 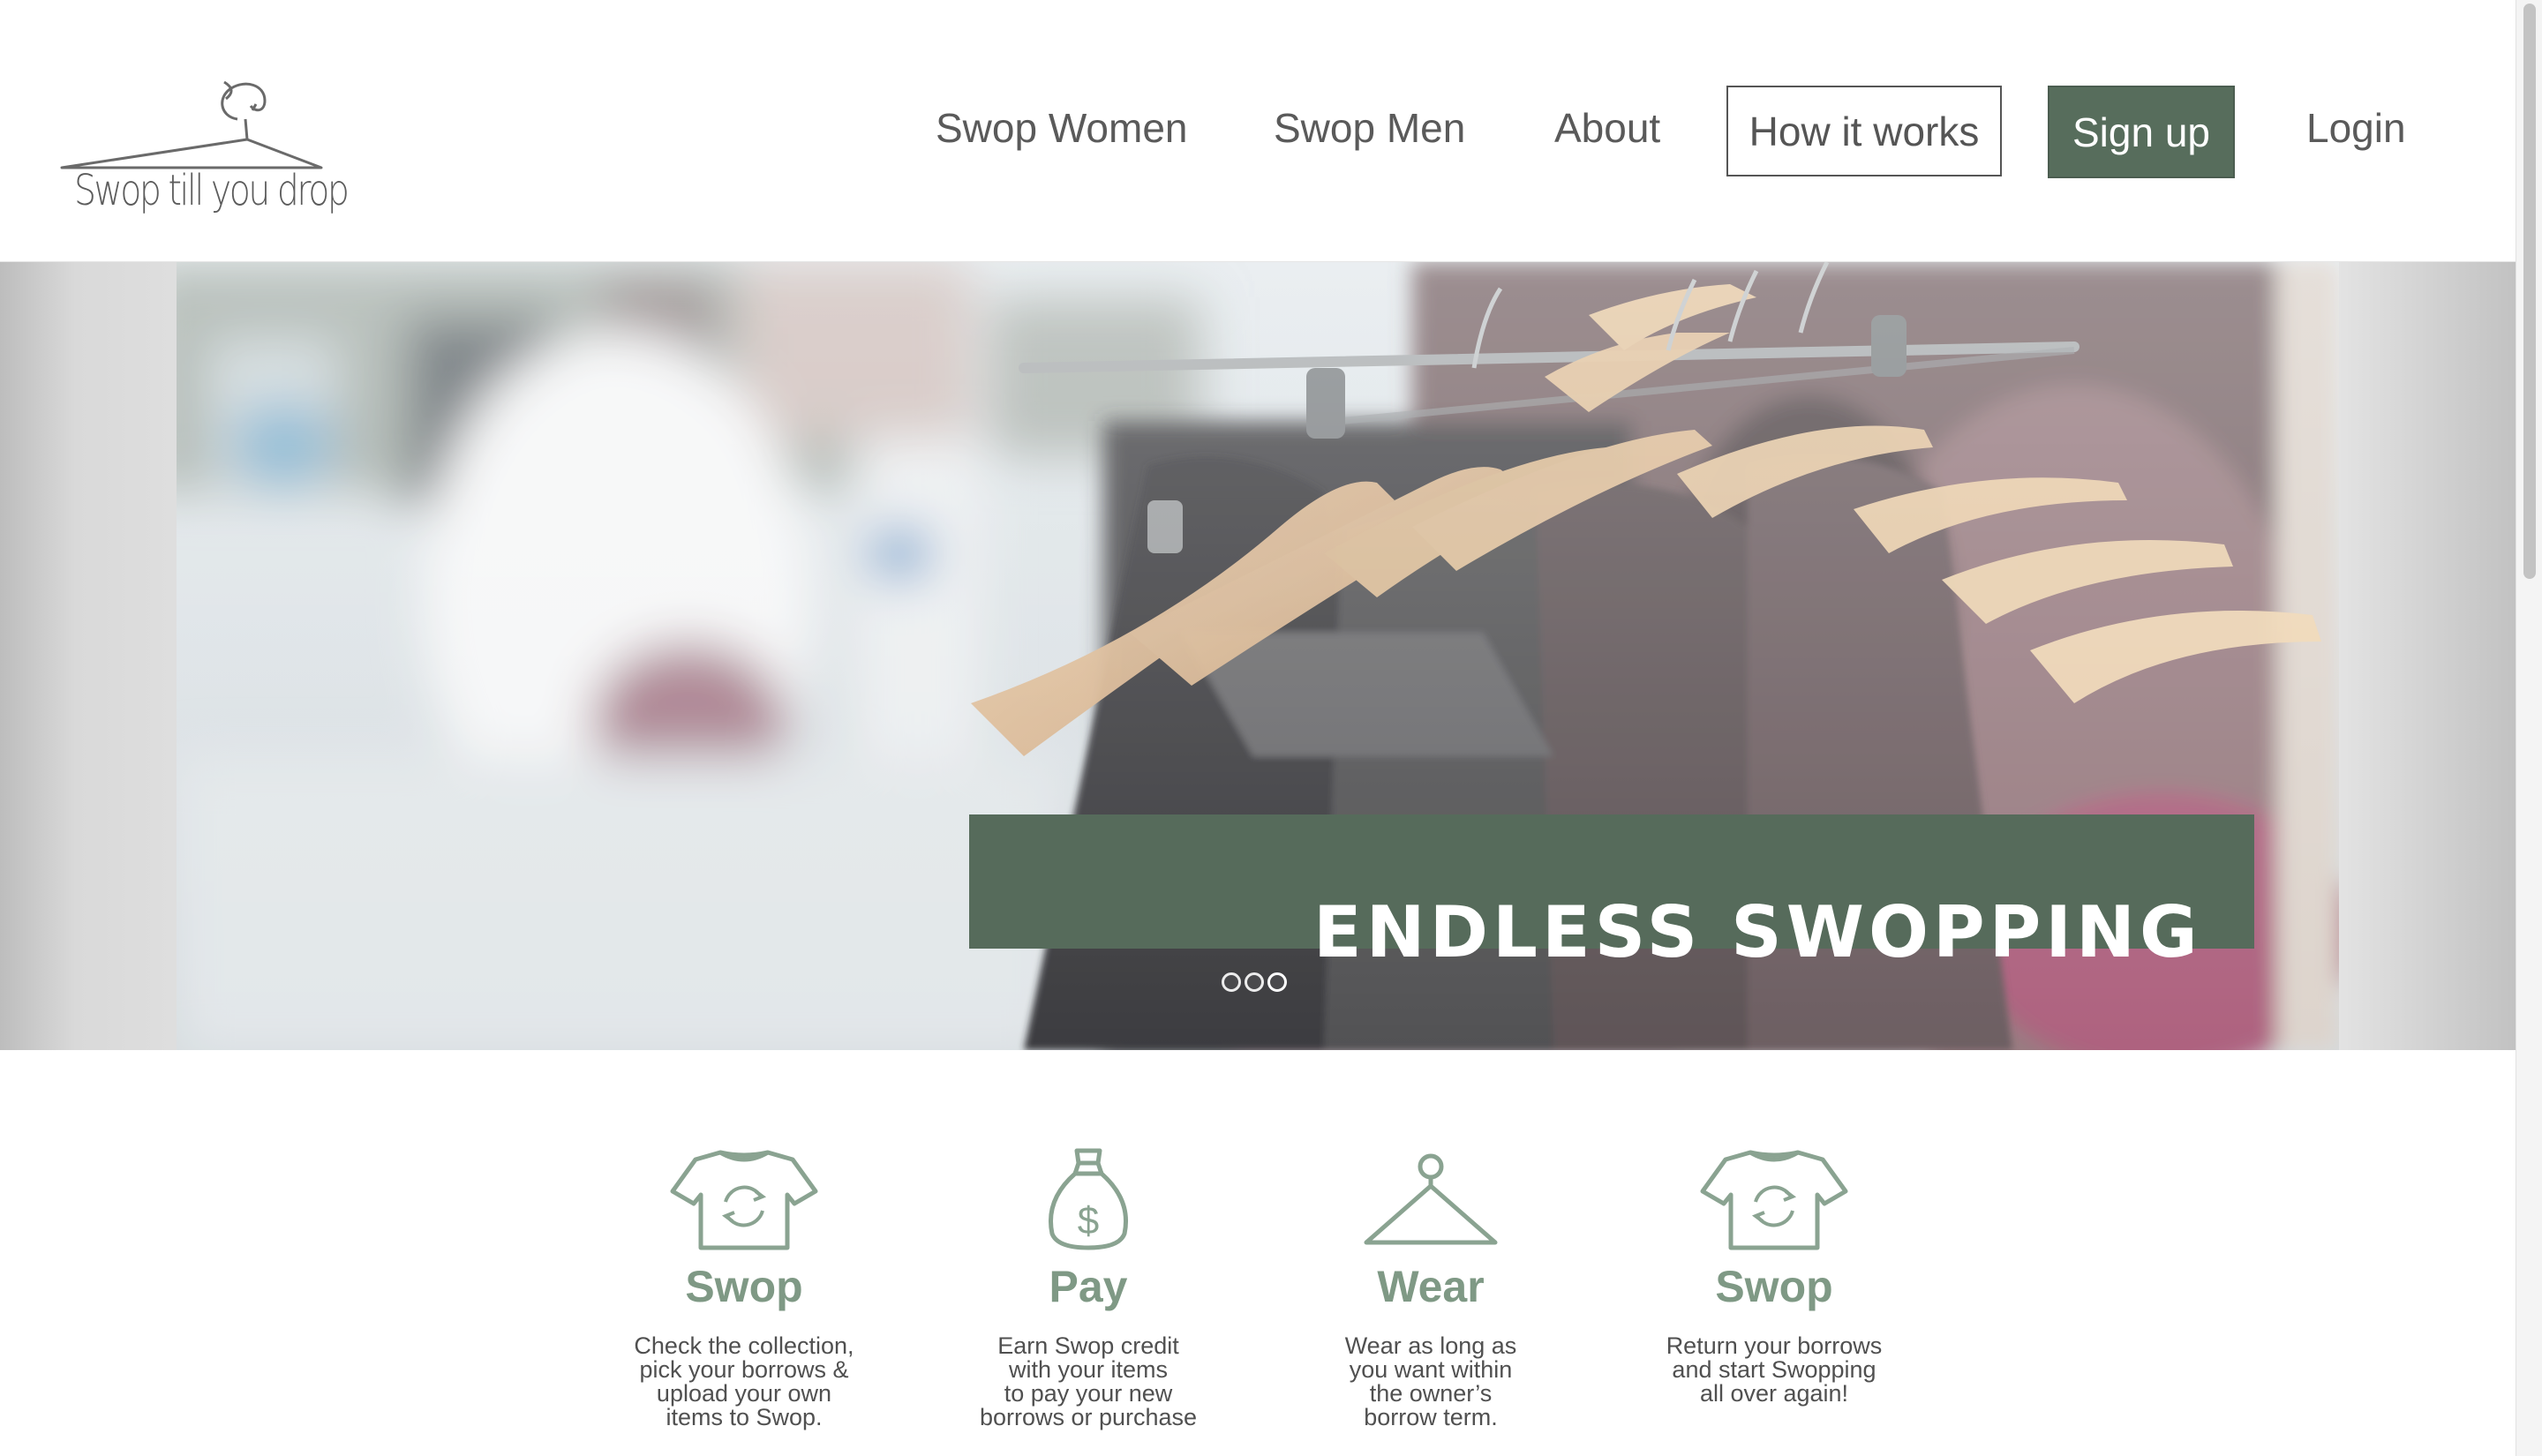 I want to click on hanger-icon, so click(x=1431, y=1199).